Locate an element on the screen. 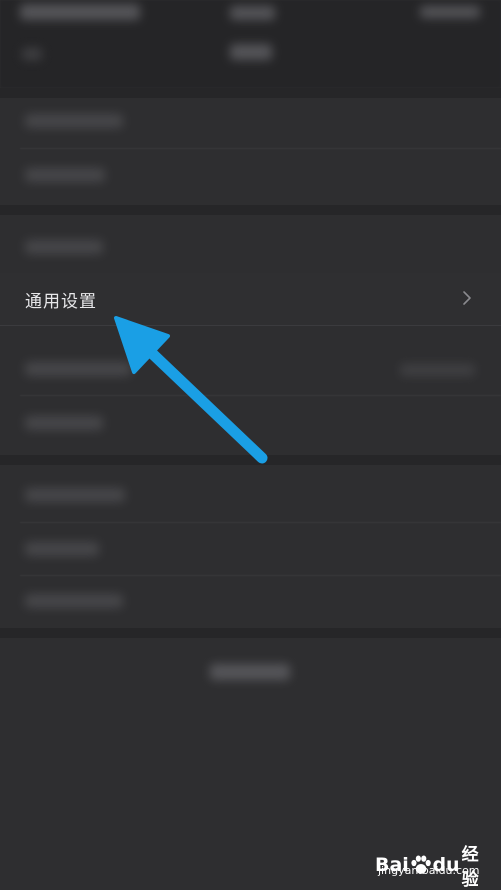 This screenshot has height=890, width=501. blurred-header-right is located at coordinates (450, 12).